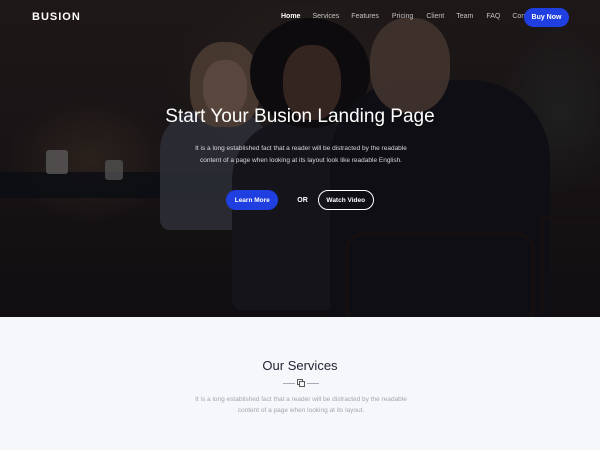 The image size is (600, 450). What do you see at coordinates (464, 16) in the screenshot?
I see `nav-item-team: Team` at bounding box center [464, 16].